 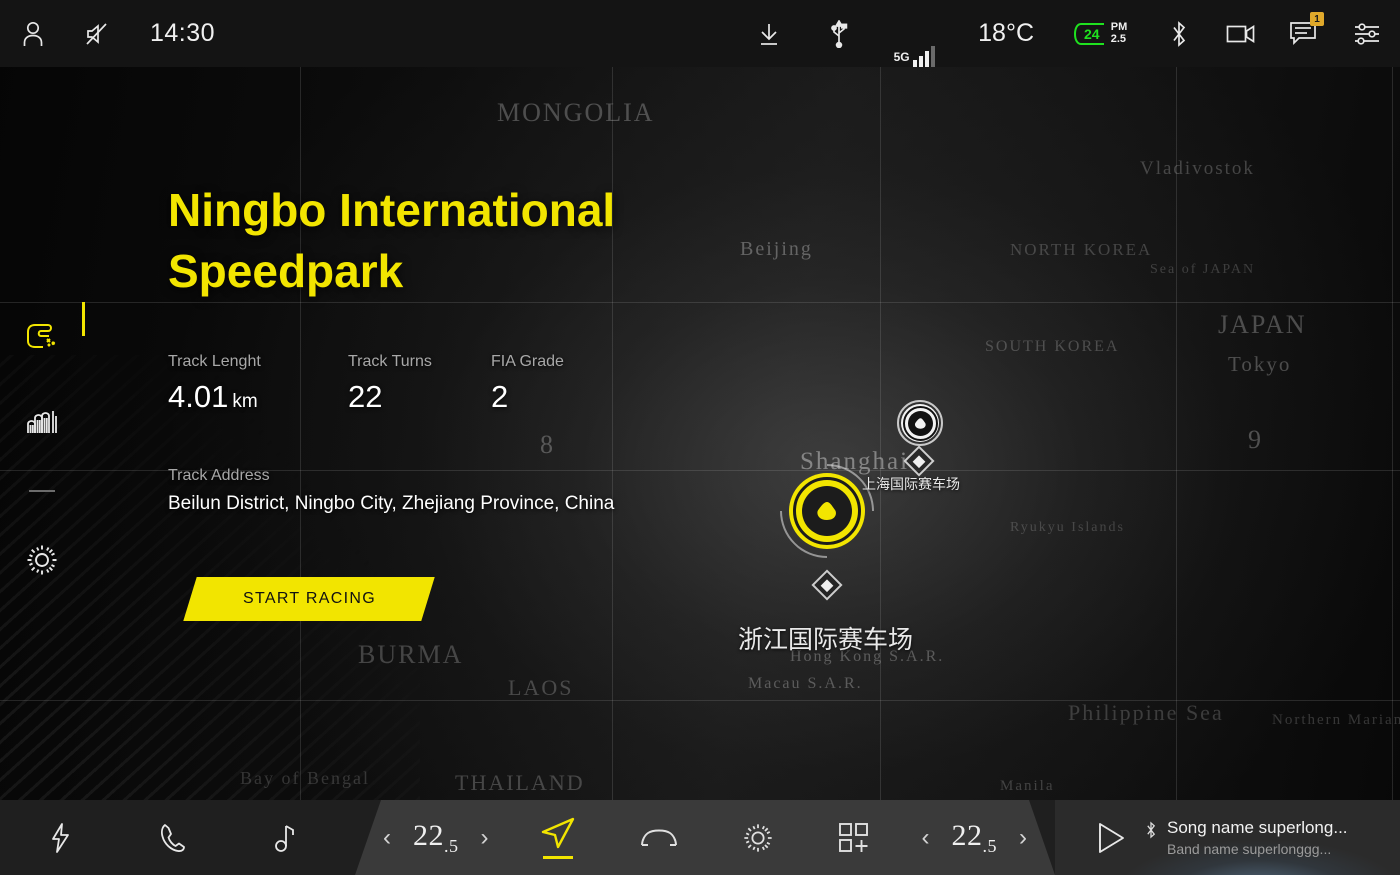 What do you see at coordinates (419, 384) in the screenshot?
I see `track-stat: Track Turns 22` at bounding box center [419, 384].